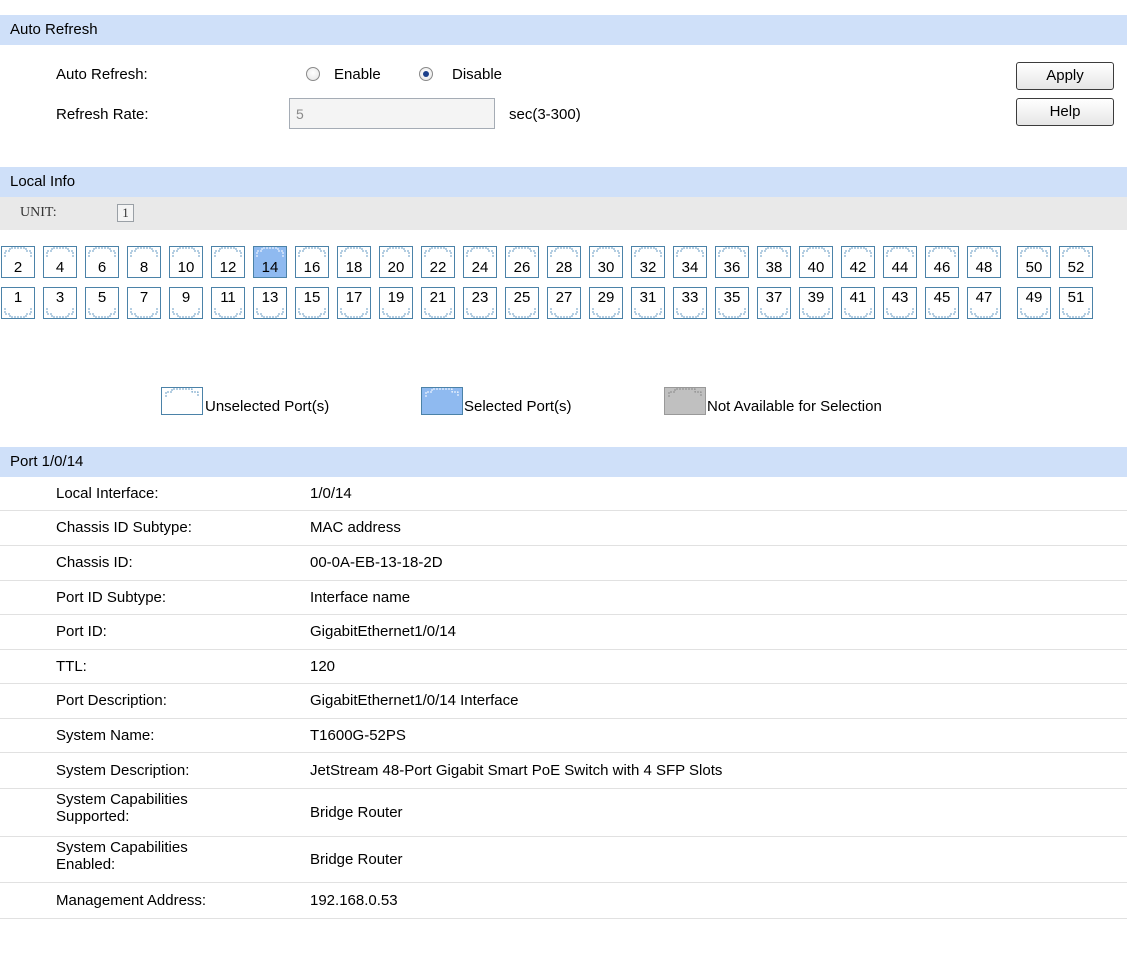 The height and width of the screenshot is (960, 1127). I want to click on port-52: 52, so click(1076, 262).